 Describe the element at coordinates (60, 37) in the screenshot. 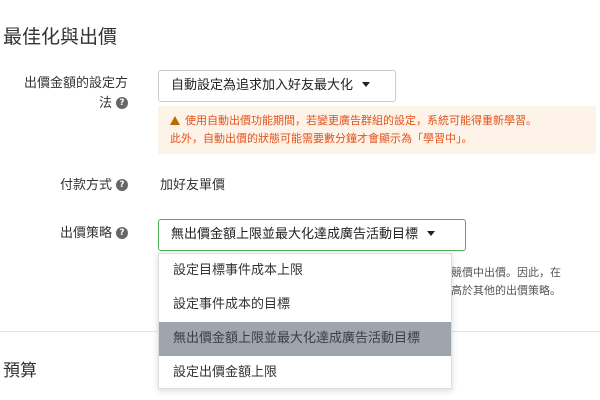

I see `section-title: 最佳化與出價` at that location.